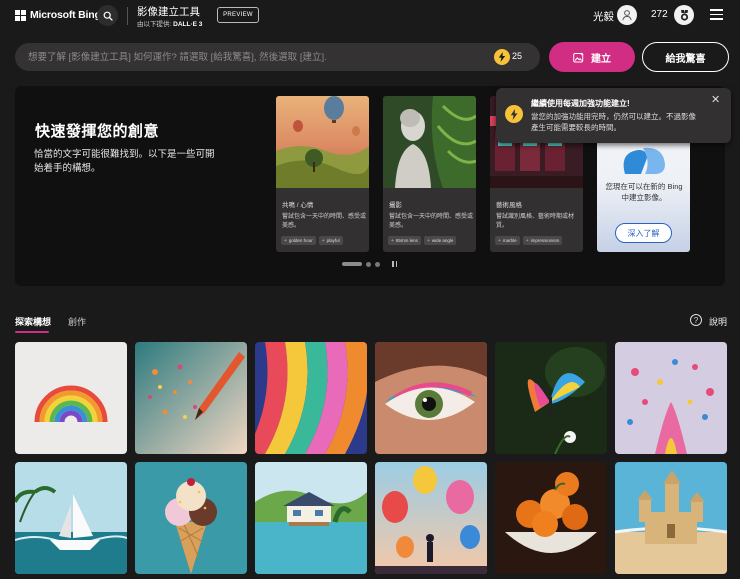 Image resolution: width=740 pixels, height=579 pixels. I want to click on search-icon, so click(108, 16).